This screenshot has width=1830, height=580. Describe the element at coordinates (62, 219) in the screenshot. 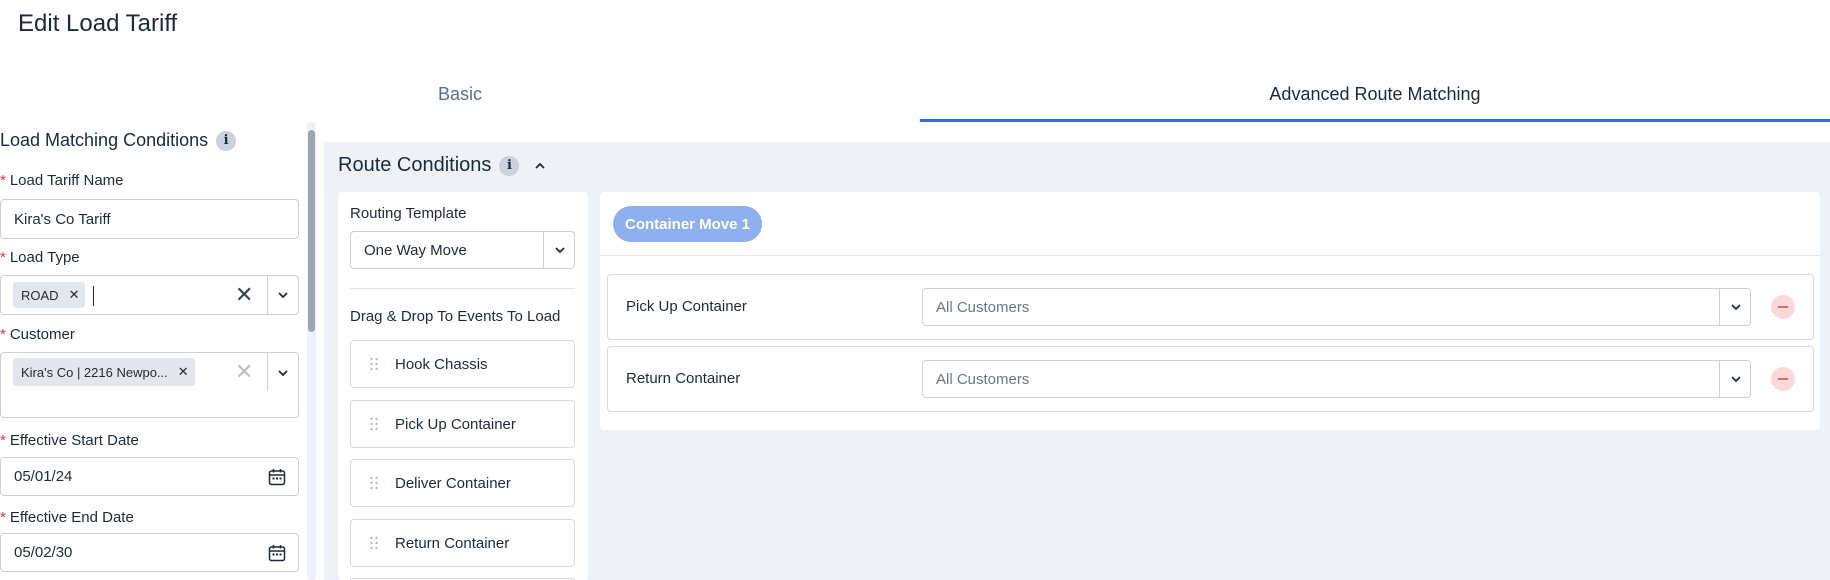

I see `tariff-name-value: Kira's Co Tariff` at that location.